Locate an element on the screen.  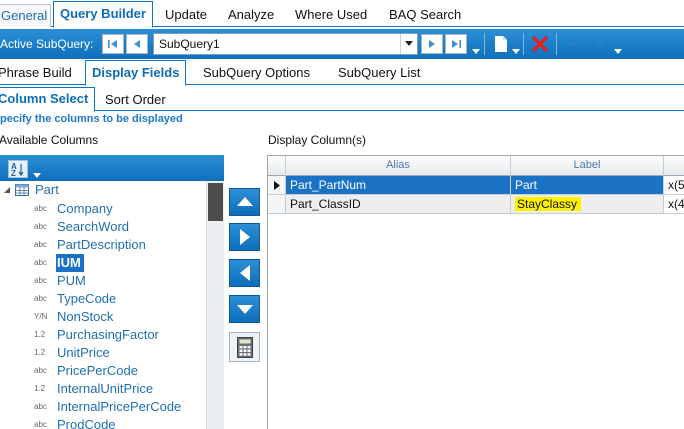
label-column-header: Label is located at coordinates (587, 166).